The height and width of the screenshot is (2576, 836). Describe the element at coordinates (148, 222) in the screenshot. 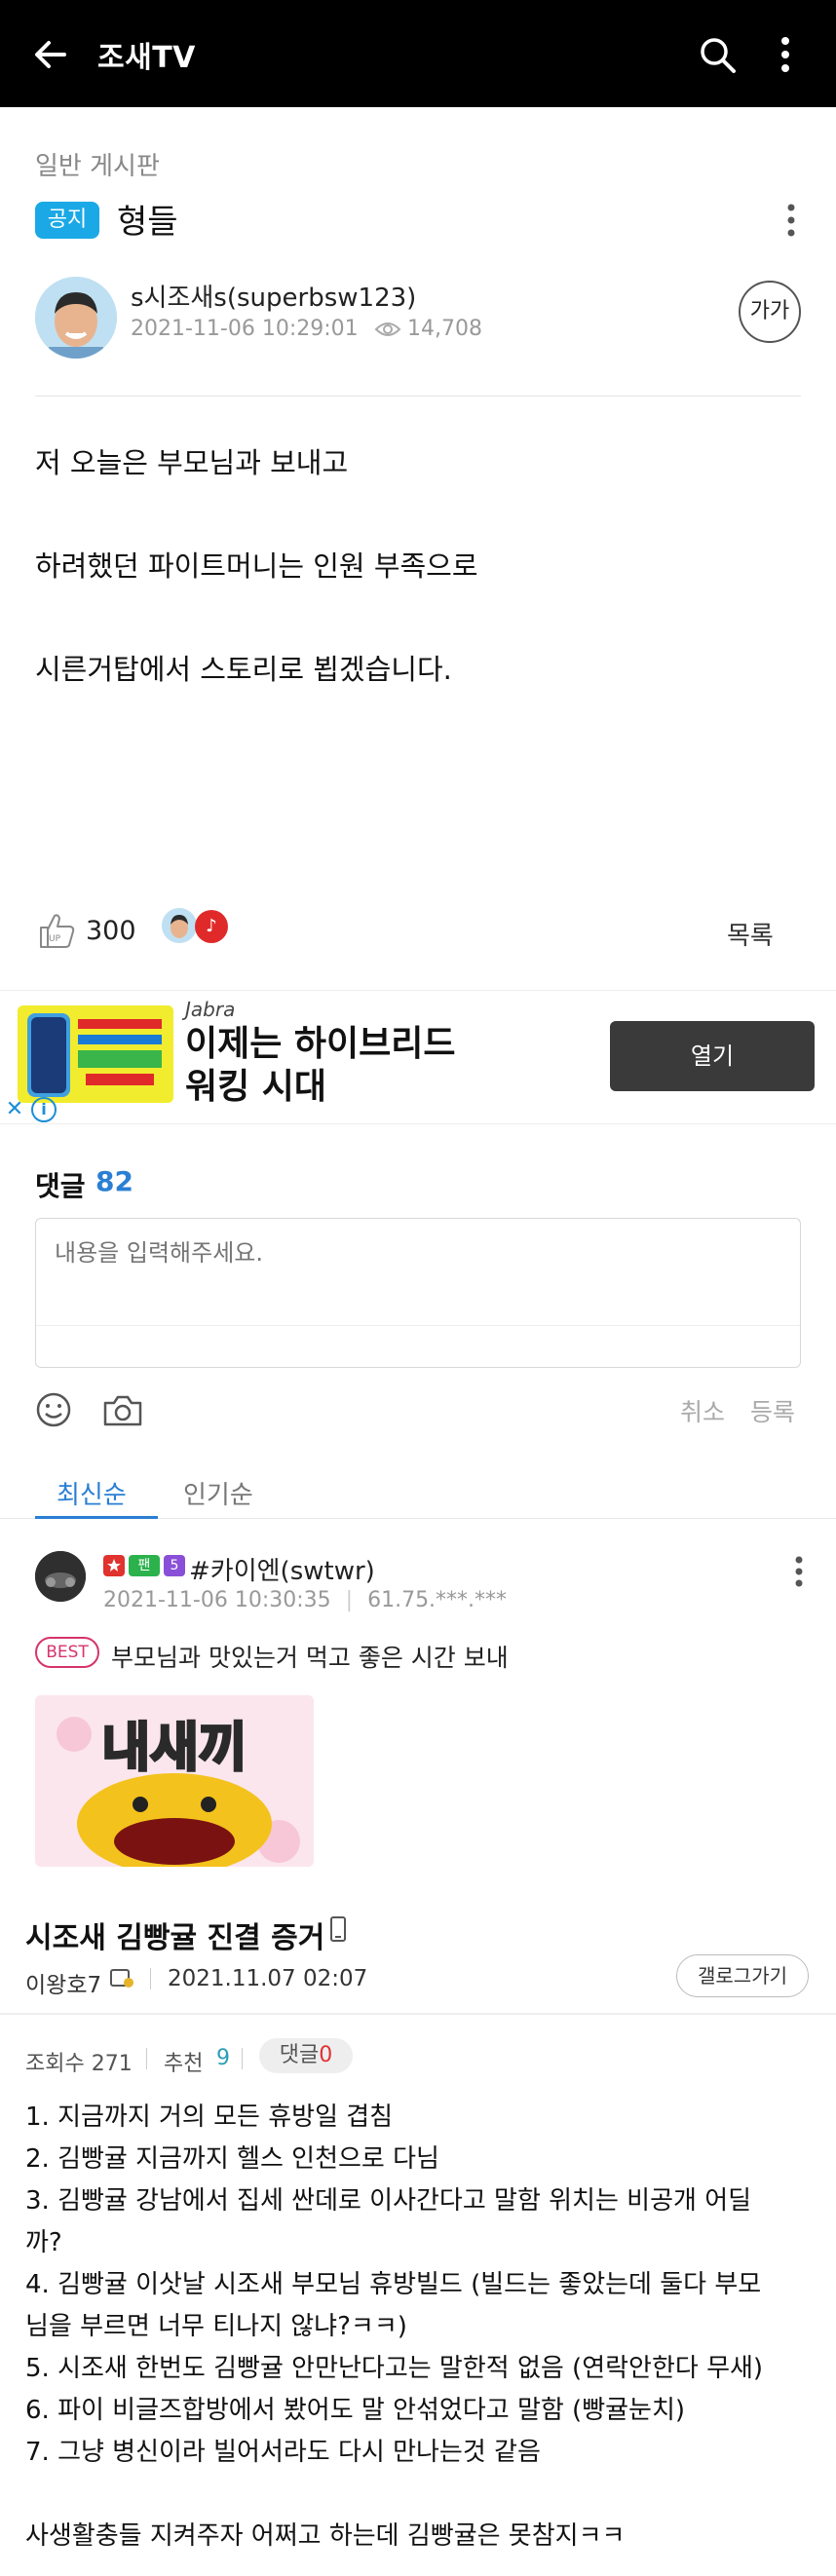

I see `post-title: 형들` at that location.